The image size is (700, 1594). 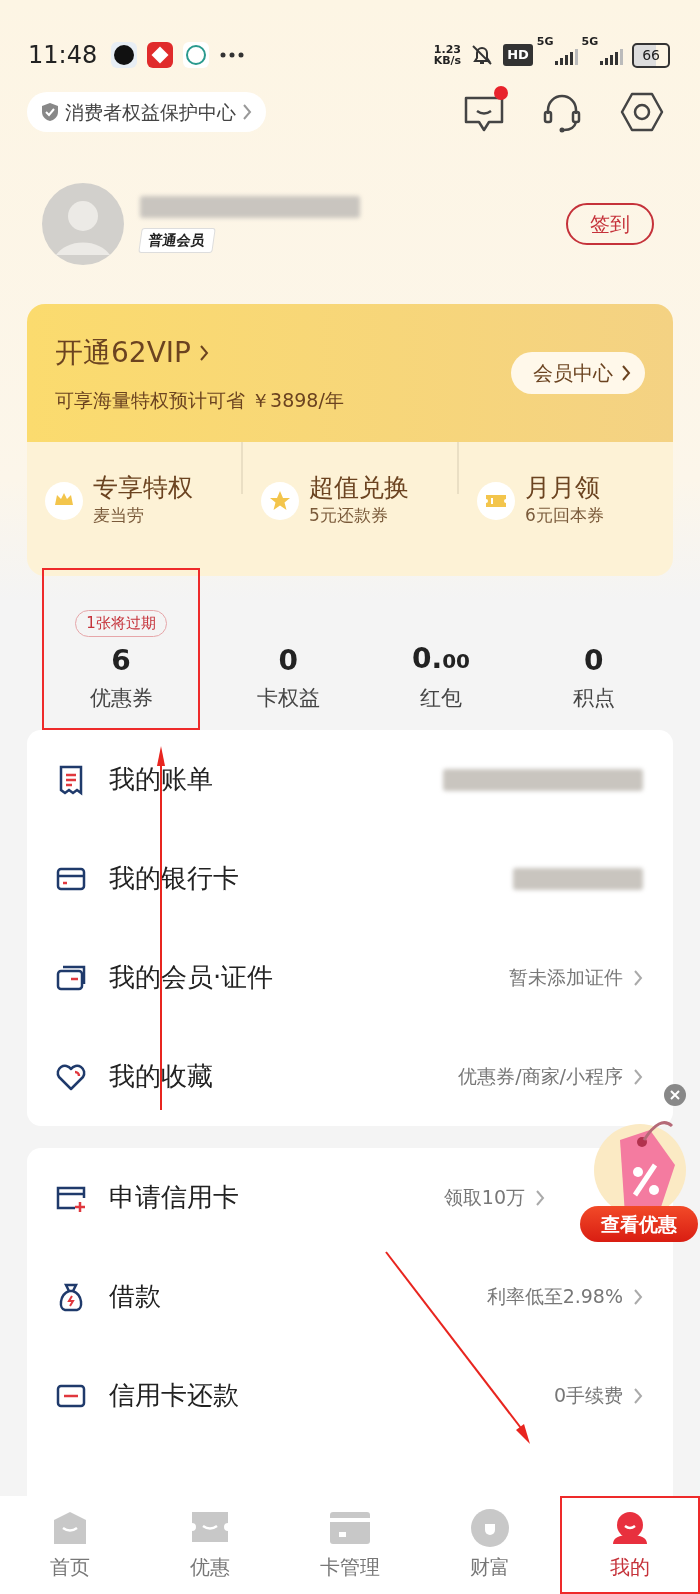 I want to click on perk-subtitle: 5元还款券, so click(x=349, y=516).